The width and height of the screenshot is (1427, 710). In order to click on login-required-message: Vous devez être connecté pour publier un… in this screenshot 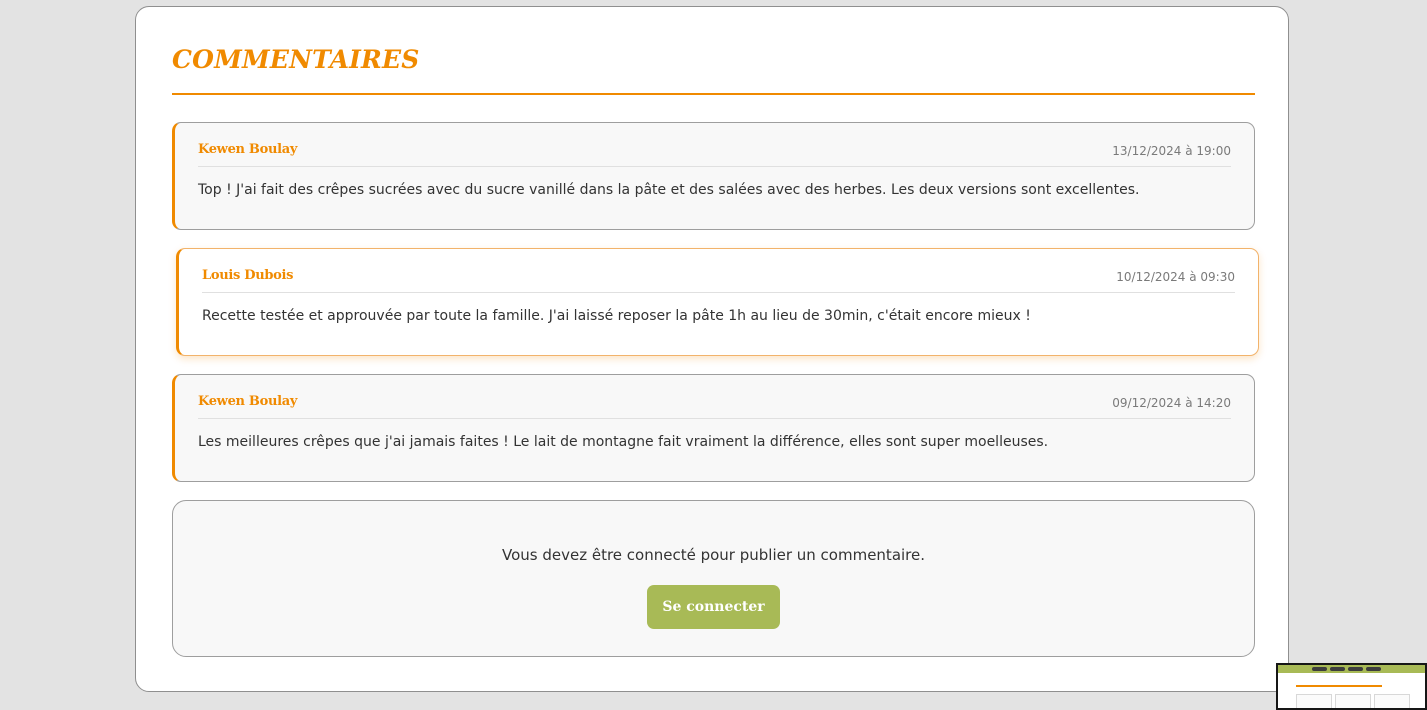, I will do `click(713, 555)`.